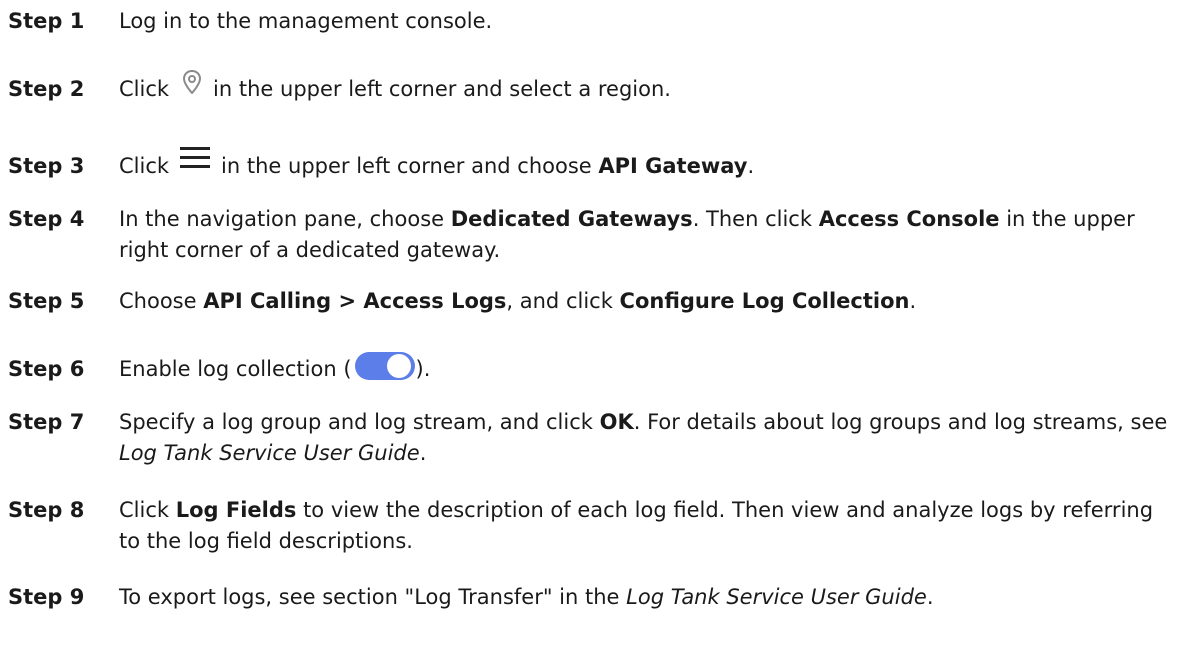  What do you see at coordinates (571, 219) in the screenshot?
I see `bold-term: Dedicated Gateways` at bounding box center [571, 219].